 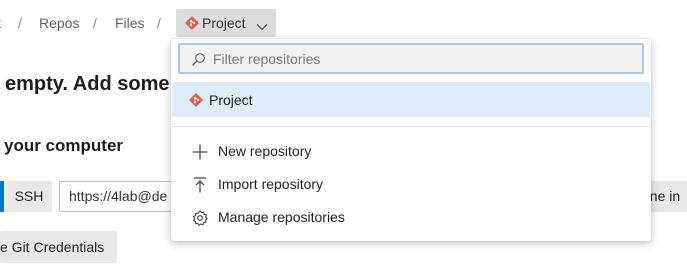 What do you see at coordinates (411, 126) in the screenshot?
I see `menu-divider` at bounding box center [411, 126].